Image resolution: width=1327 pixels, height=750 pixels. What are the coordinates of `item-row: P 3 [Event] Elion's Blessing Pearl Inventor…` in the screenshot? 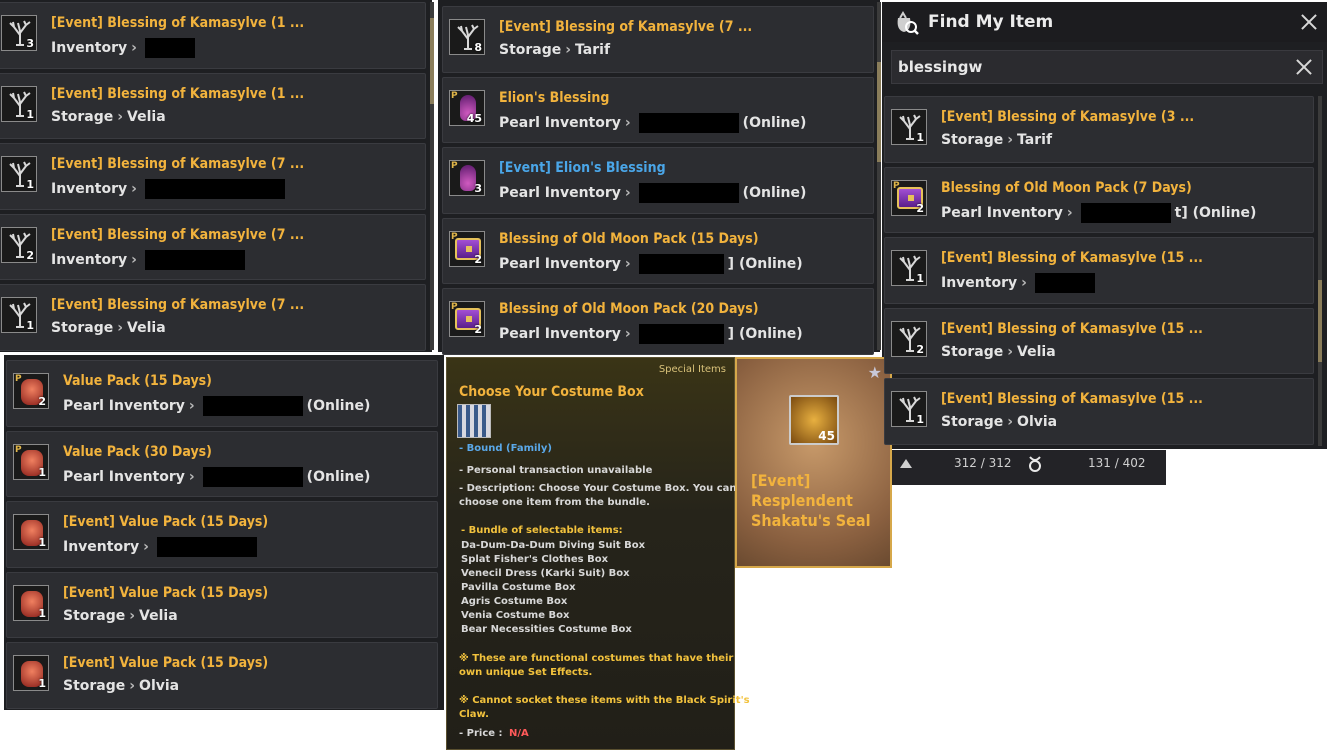 It's located at (658, 180).